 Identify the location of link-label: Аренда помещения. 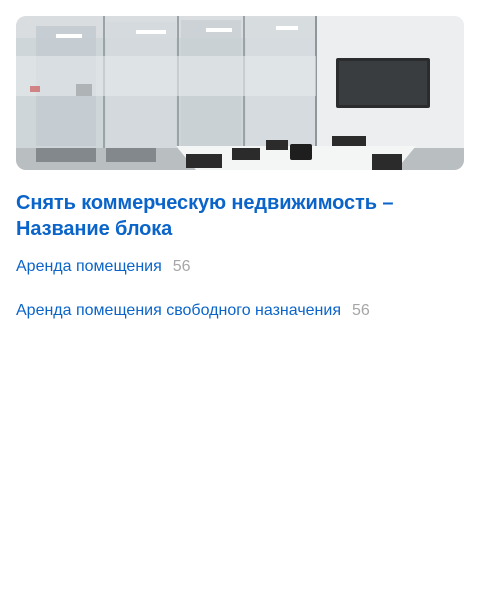
(89, 267).